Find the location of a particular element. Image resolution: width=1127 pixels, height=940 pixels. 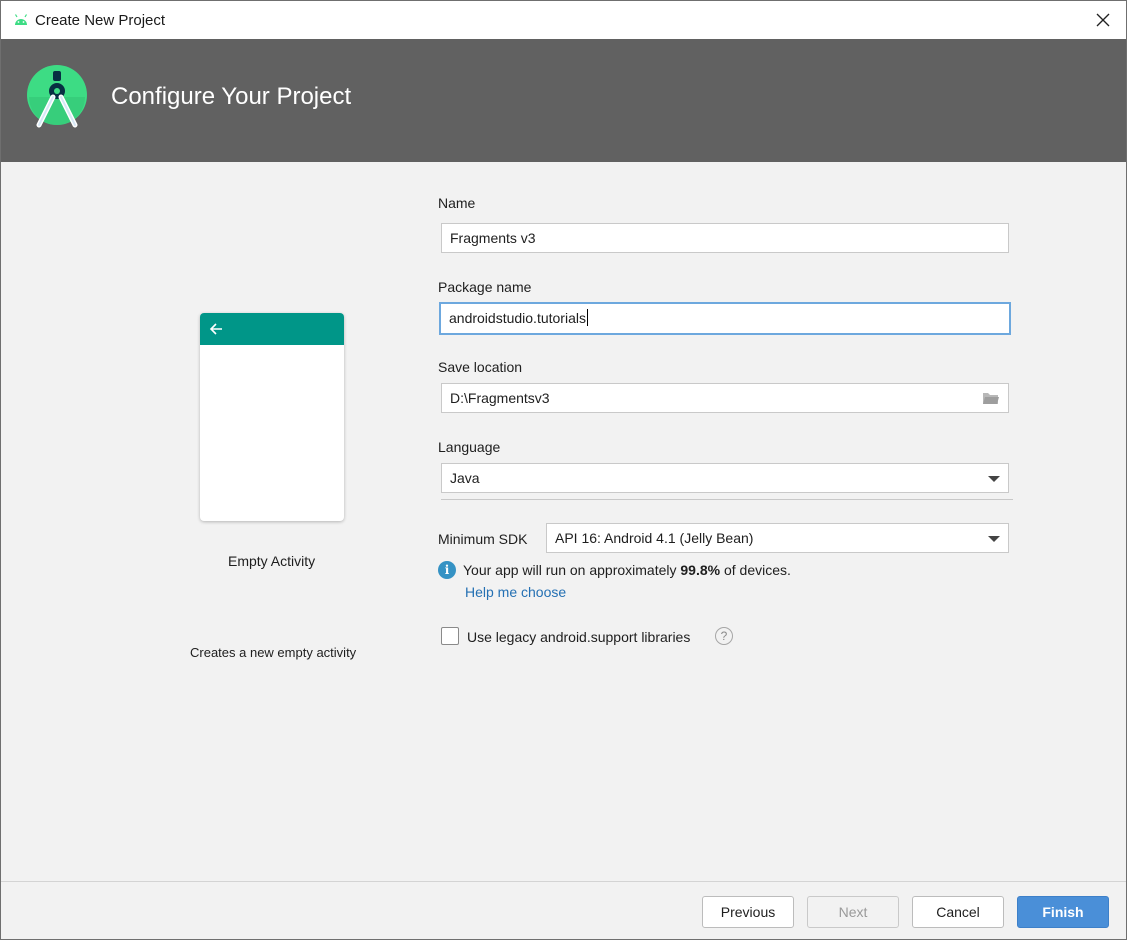

divider is located at coordinates (727, 499).